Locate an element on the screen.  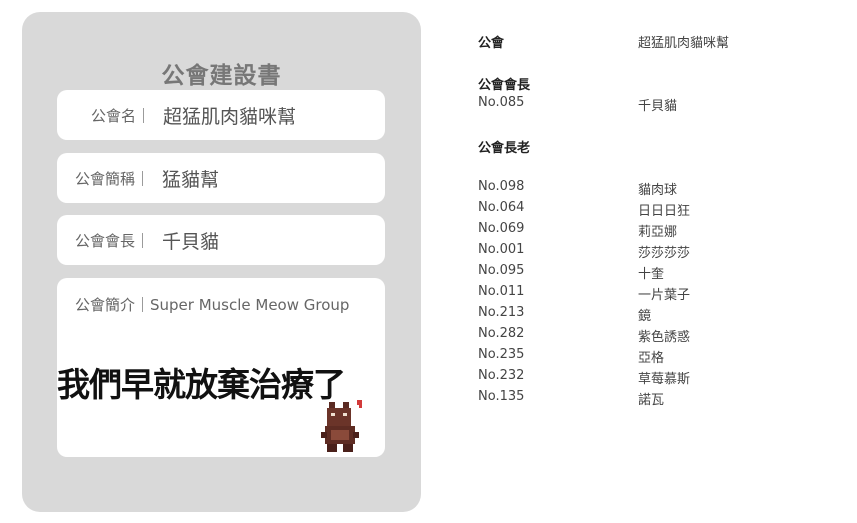
leader-row: No.085 千貝貓 is located at coordinates (663, 104).